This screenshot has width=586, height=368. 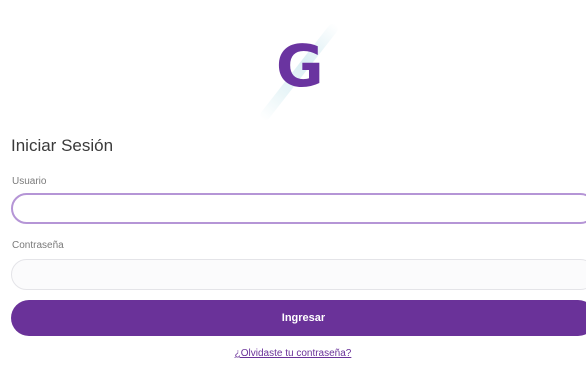 I want to click on username-label: Usuario, so click(x=29, y=181).